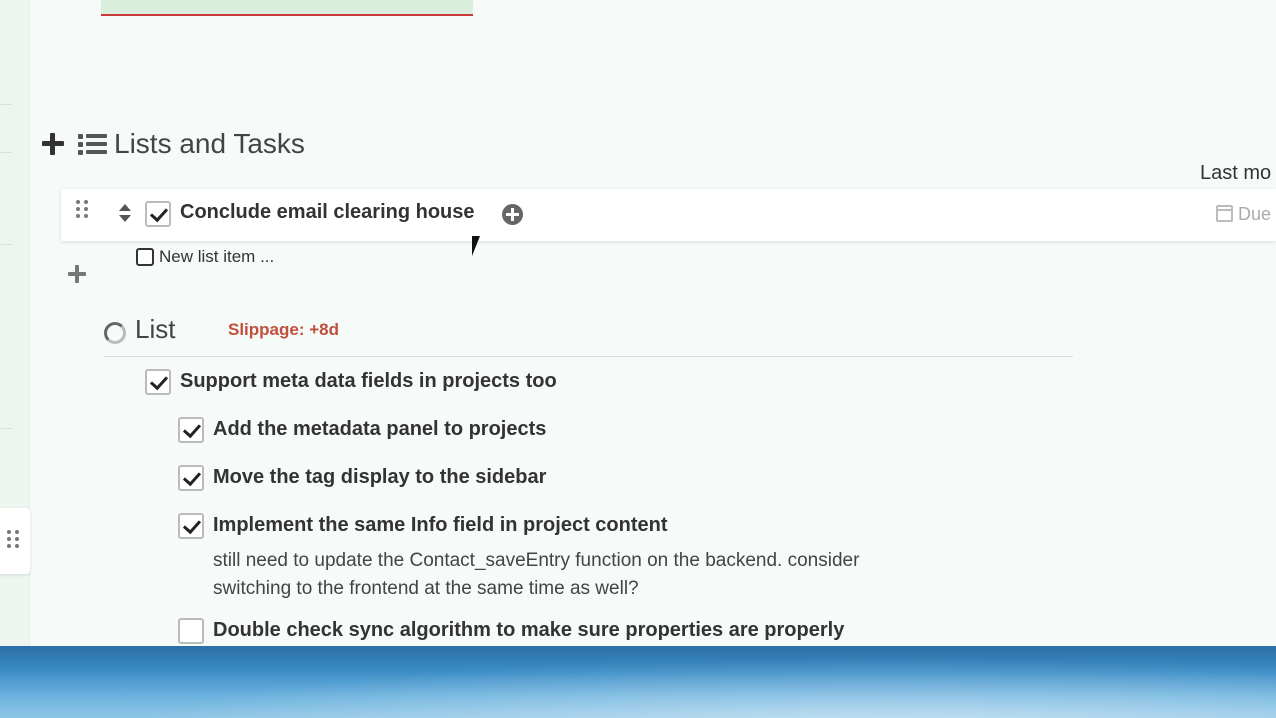 The image size is (1276, 718). Describe the element at coordinates (209, 143) in the screenshot. I see `section-title: Lists and Tasks` at that location.